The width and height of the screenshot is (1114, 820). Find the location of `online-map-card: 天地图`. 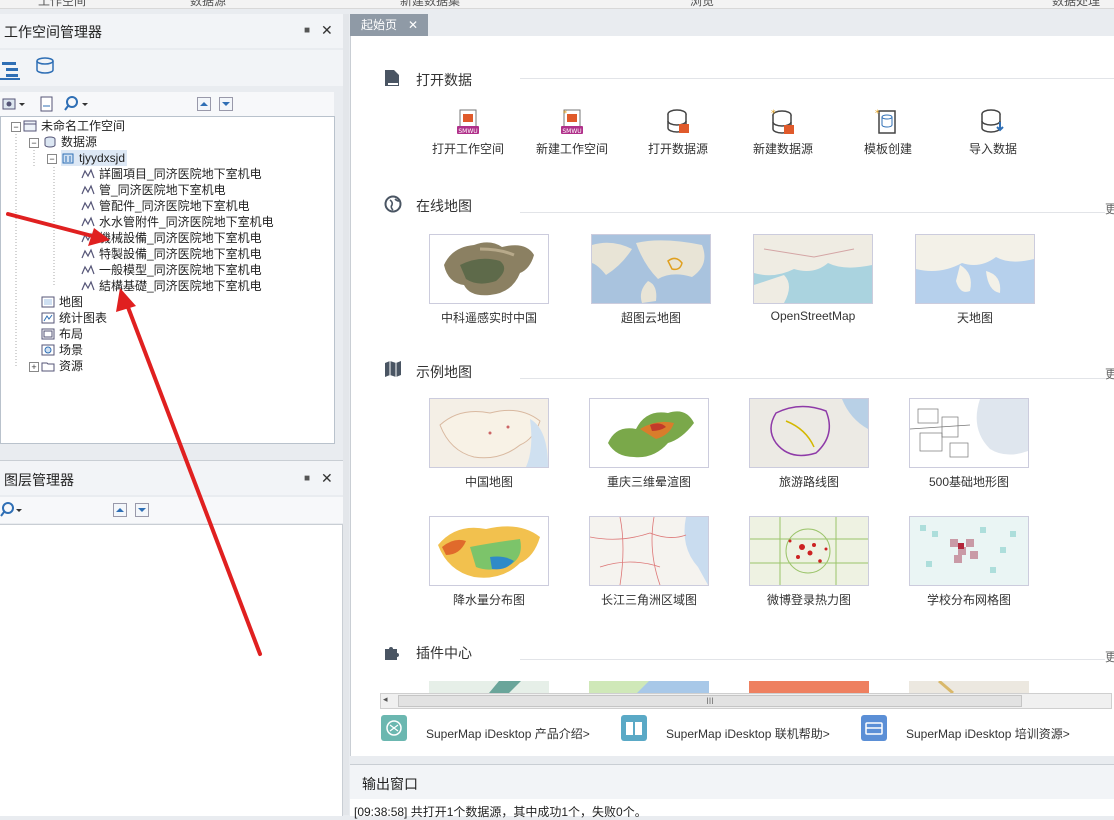

online-map-card: 天地图 is located at coordinates (975, 280).